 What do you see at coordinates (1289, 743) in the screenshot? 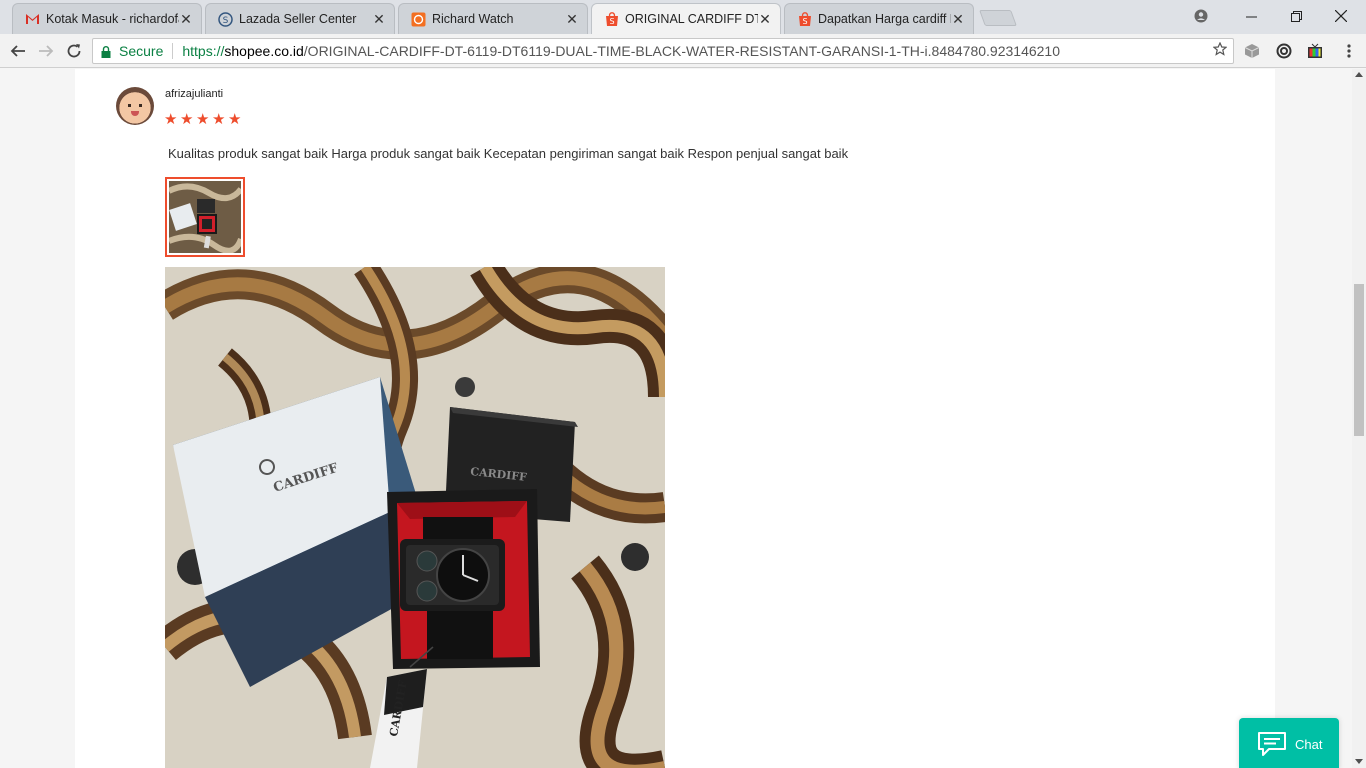
I see `chat-button: Chat` at bounding box center [1289, 743].